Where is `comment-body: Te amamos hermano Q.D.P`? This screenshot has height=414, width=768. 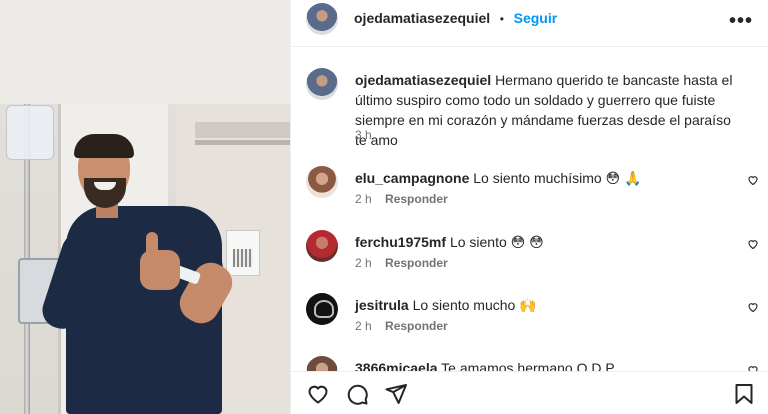
comment-body: Te amamos hermano Q.D.P is located at coordinates (528, 365).